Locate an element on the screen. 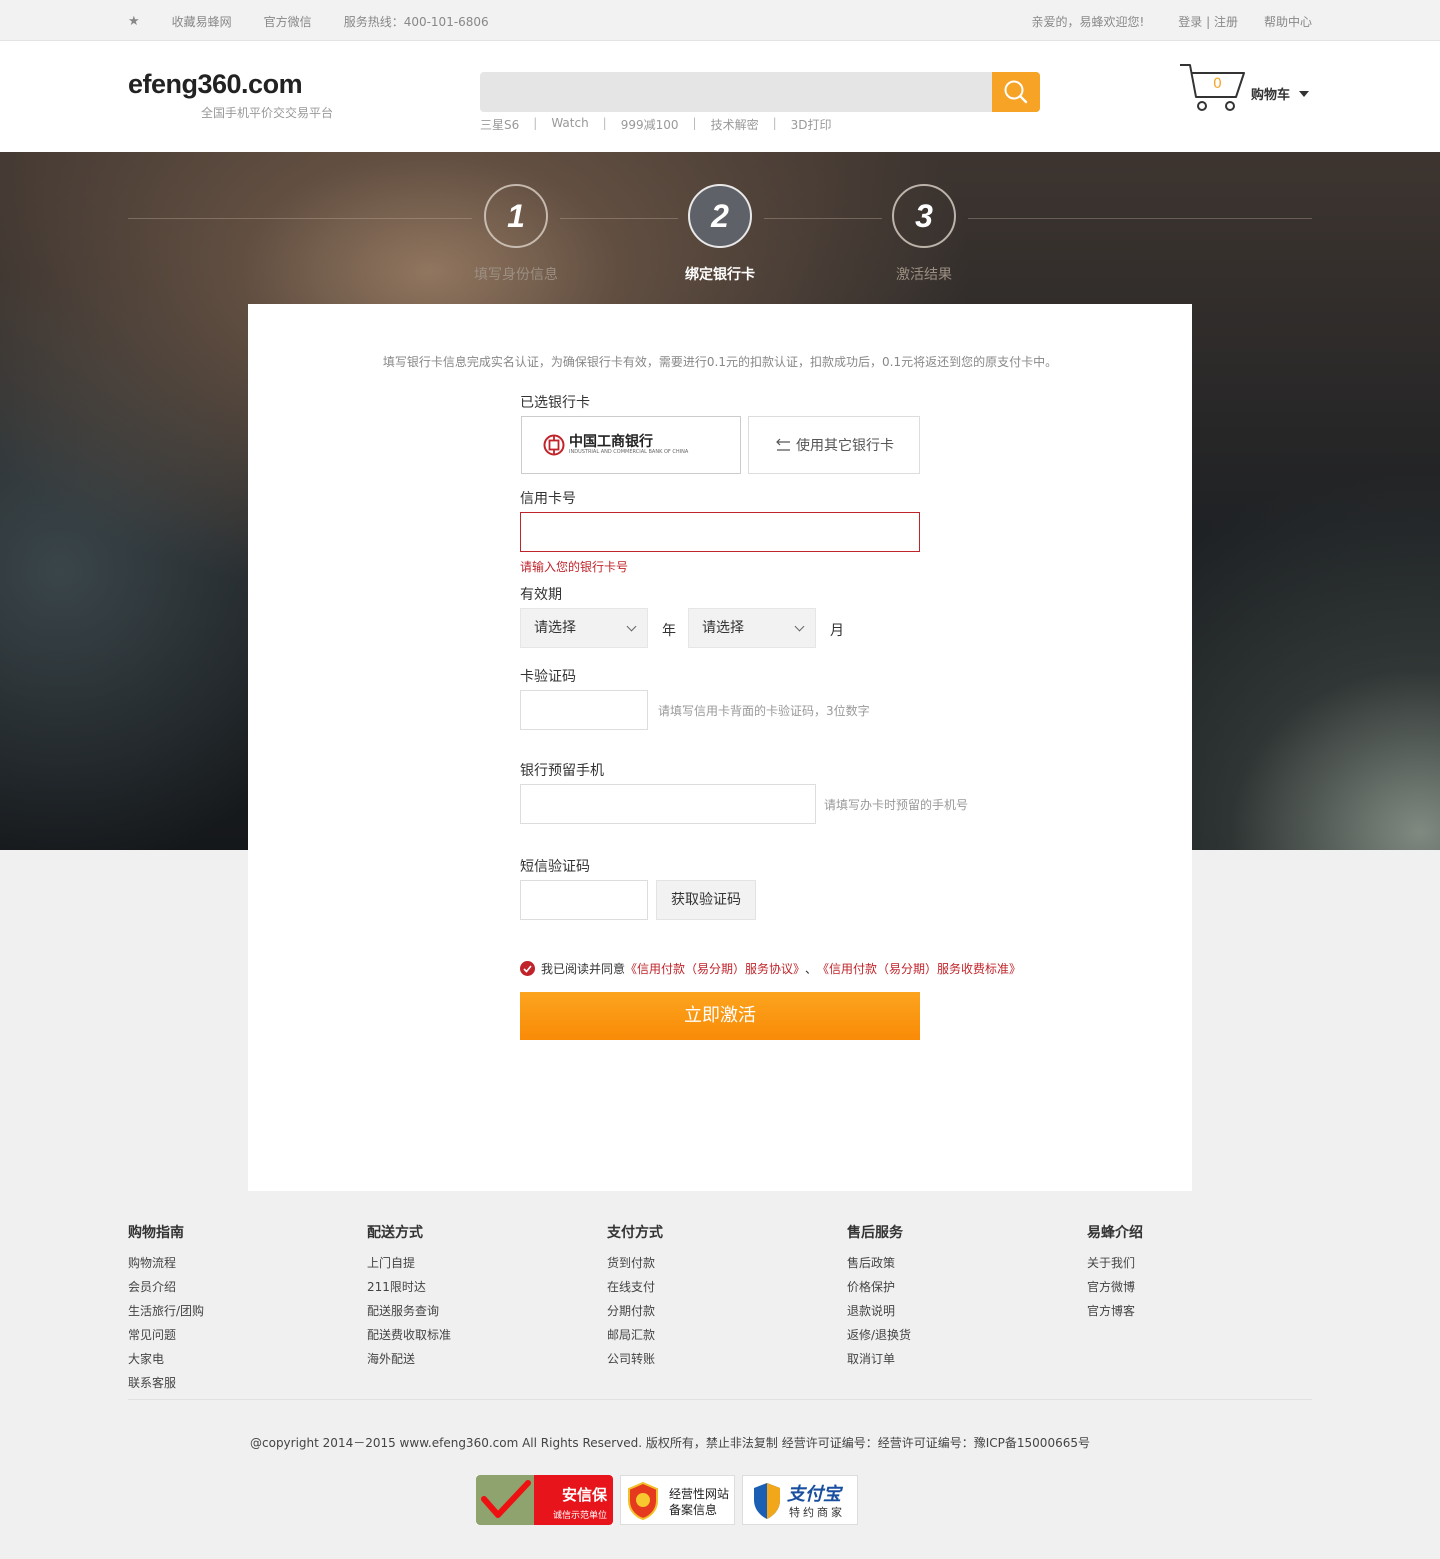  footer-link: 邮局汇款 is located at coordinates (635, 1335).